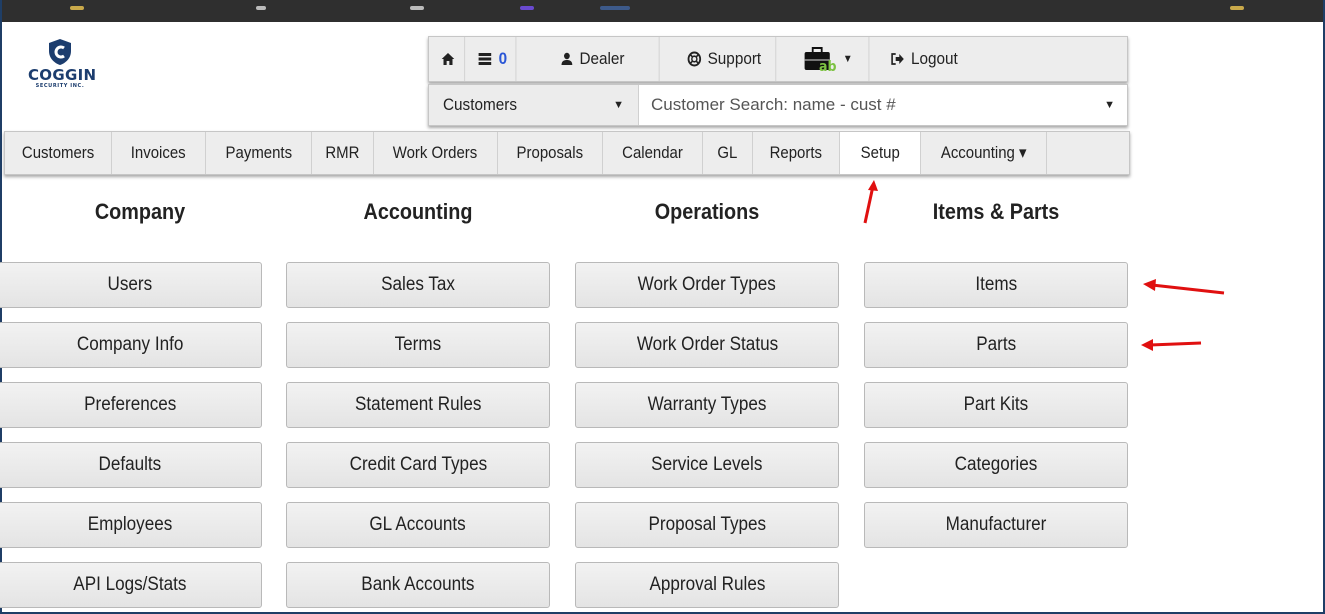  I want to click on heading-accounting: Accounting, so click(418, 211).